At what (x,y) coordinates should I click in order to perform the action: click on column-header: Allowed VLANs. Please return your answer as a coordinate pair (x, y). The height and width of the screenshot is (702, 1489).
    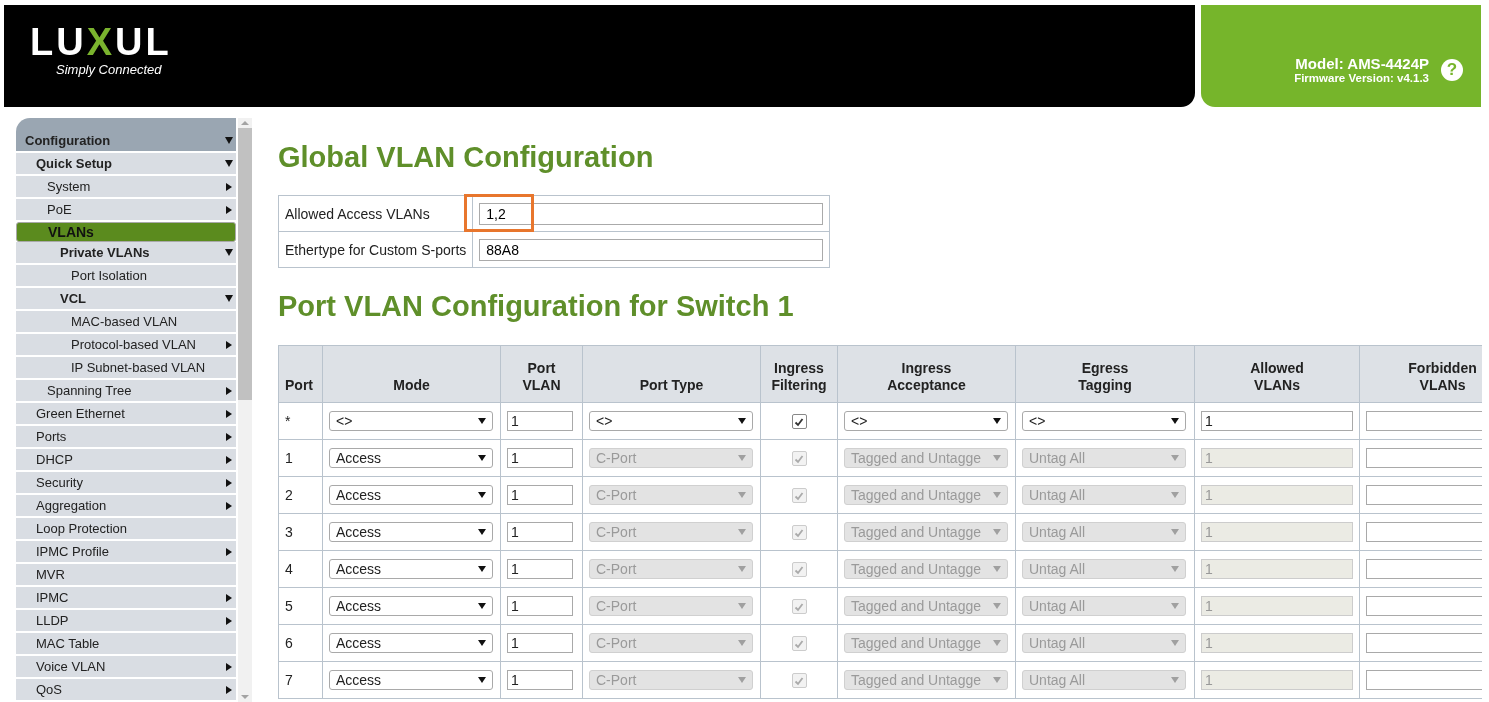
    Looking at the image, I should click on (1277, 374).